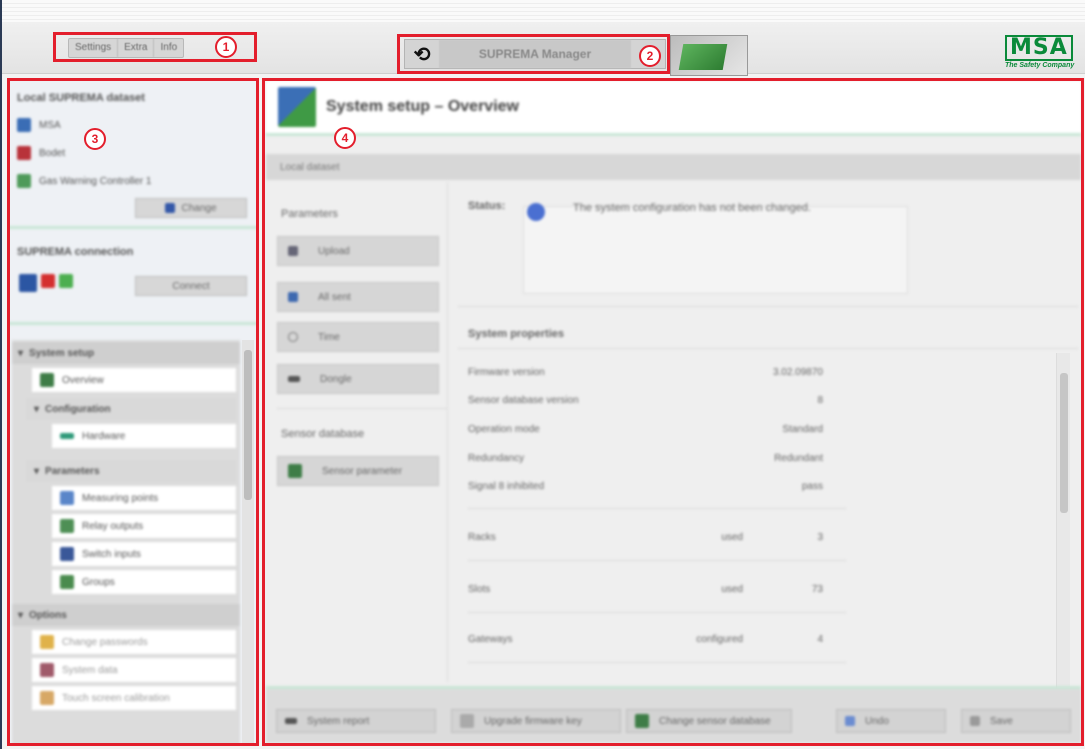  What do you see at coordinates (293, 297) in the screenshot?
I see `send-icon` at bounding box center [293, 297].